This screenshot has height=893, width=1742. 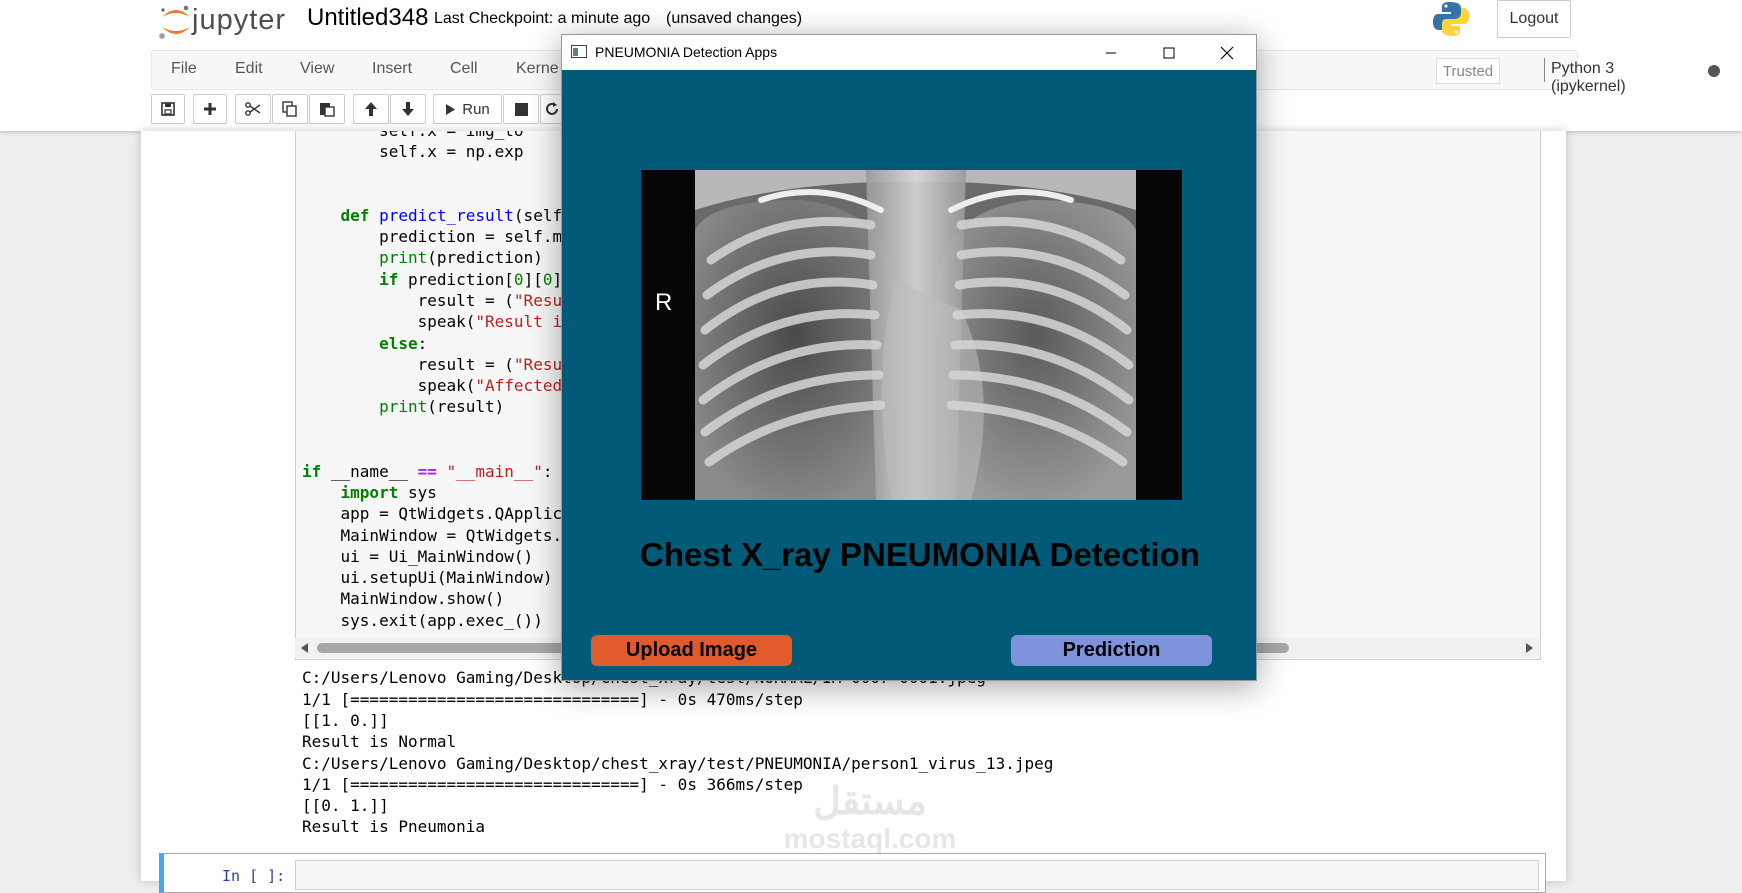 I want to click on plus-icon, so click(x=210, y=109).